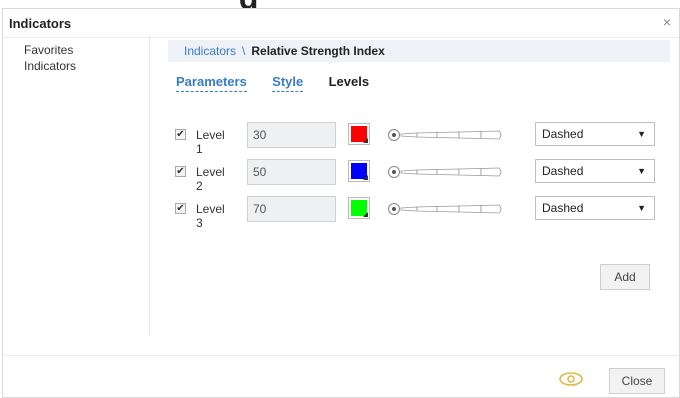 Image resolution: width=680 pixels, height=398 pixels. What do you see at coordinates (210, 51) in the screenshot?
I see `breadcrumb-indicators-link: Indicators` at bounding box center [210, 51].